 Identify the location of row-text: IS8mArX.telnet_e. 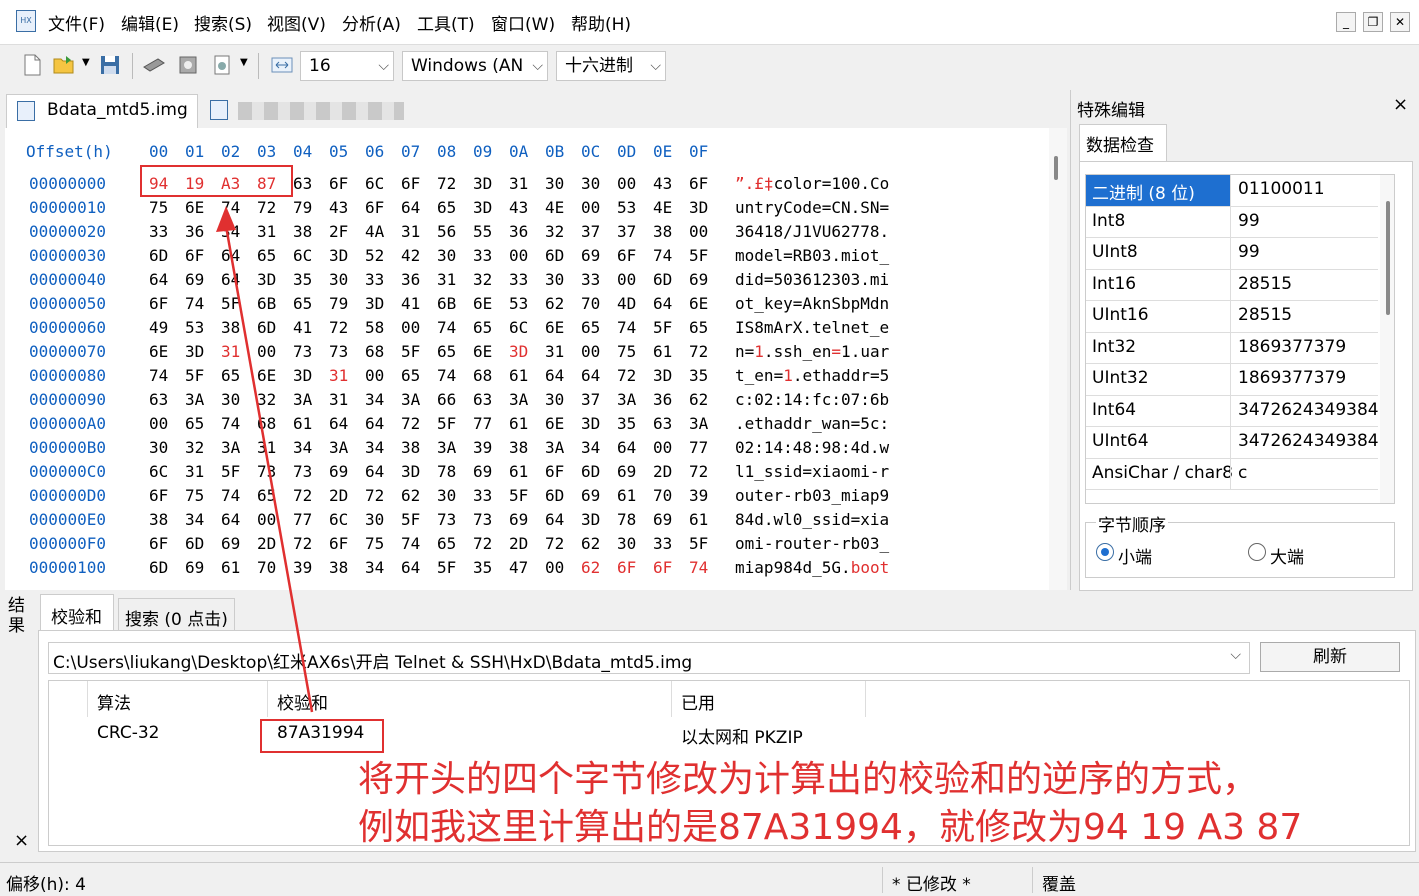
(812, 327).